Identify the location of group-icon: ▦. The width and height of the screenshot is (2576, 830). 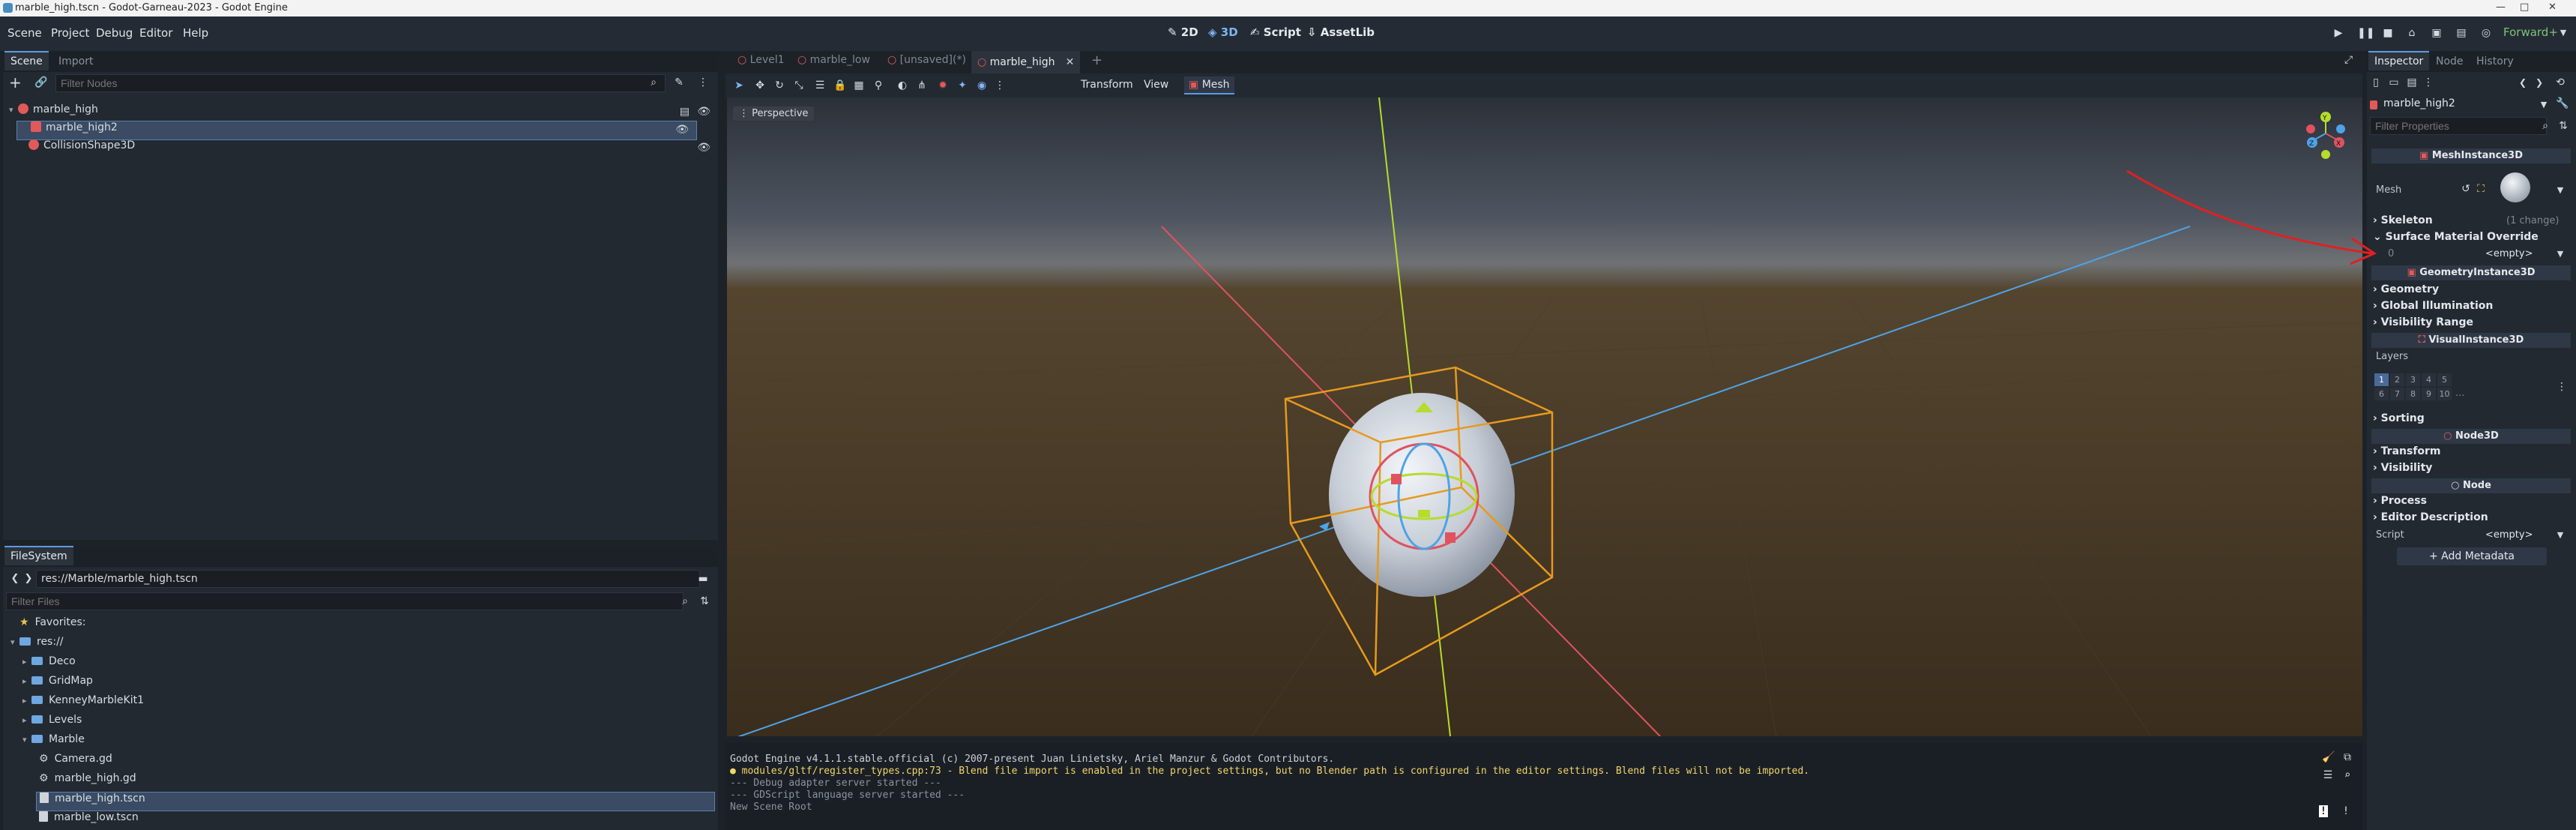
(859, 85).